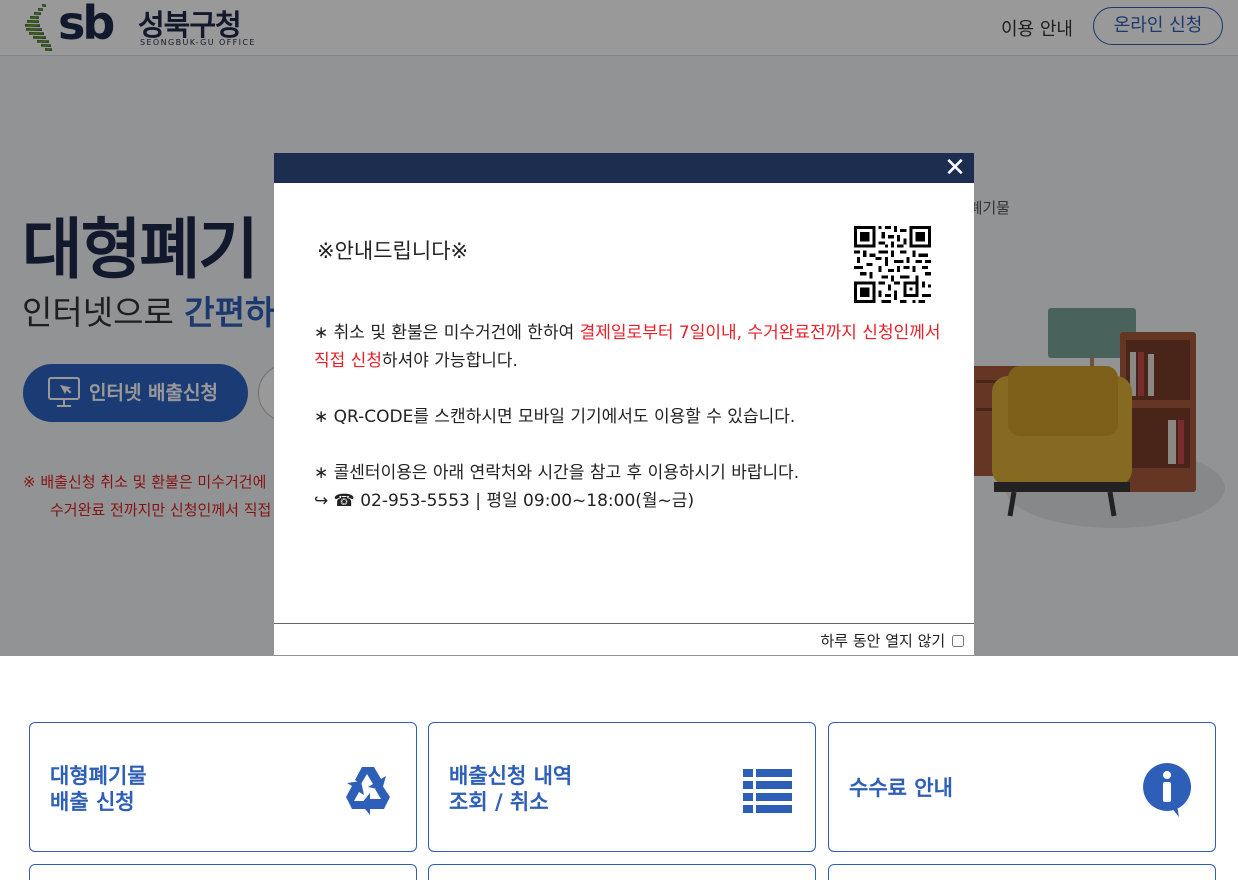 This screenshot has height=880, width=1238. I want to click on card-label-line1: 대형폐기물, so click(98, 776).